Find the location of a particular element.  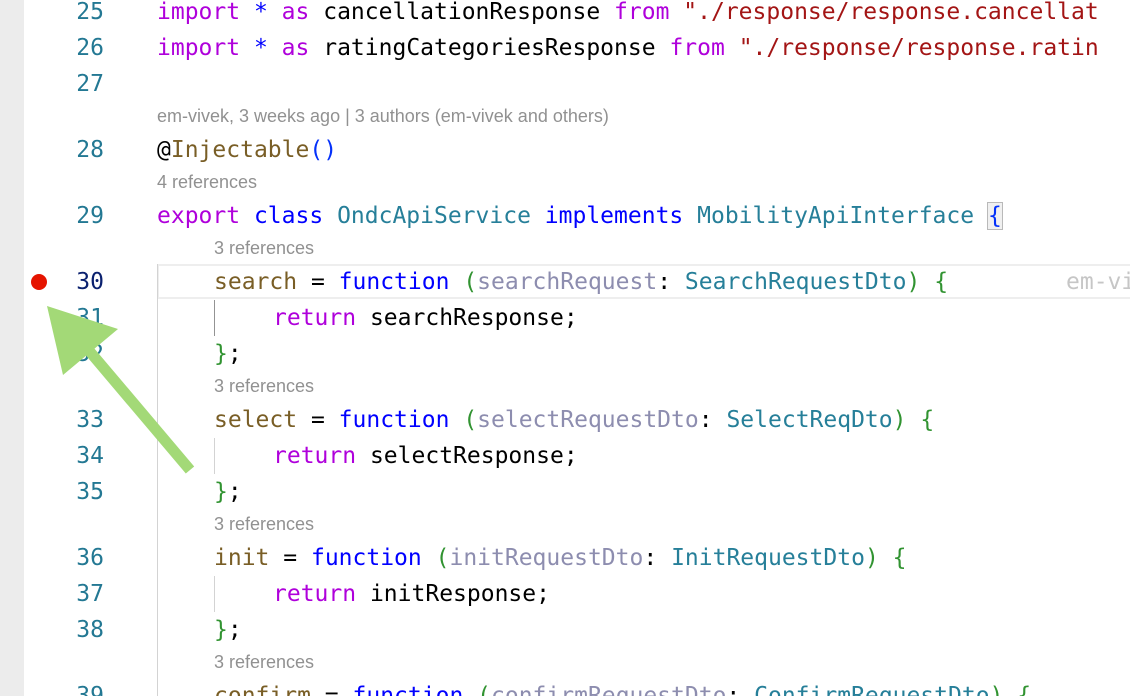

decorator-at: @ is located at coordinates (164, 150).